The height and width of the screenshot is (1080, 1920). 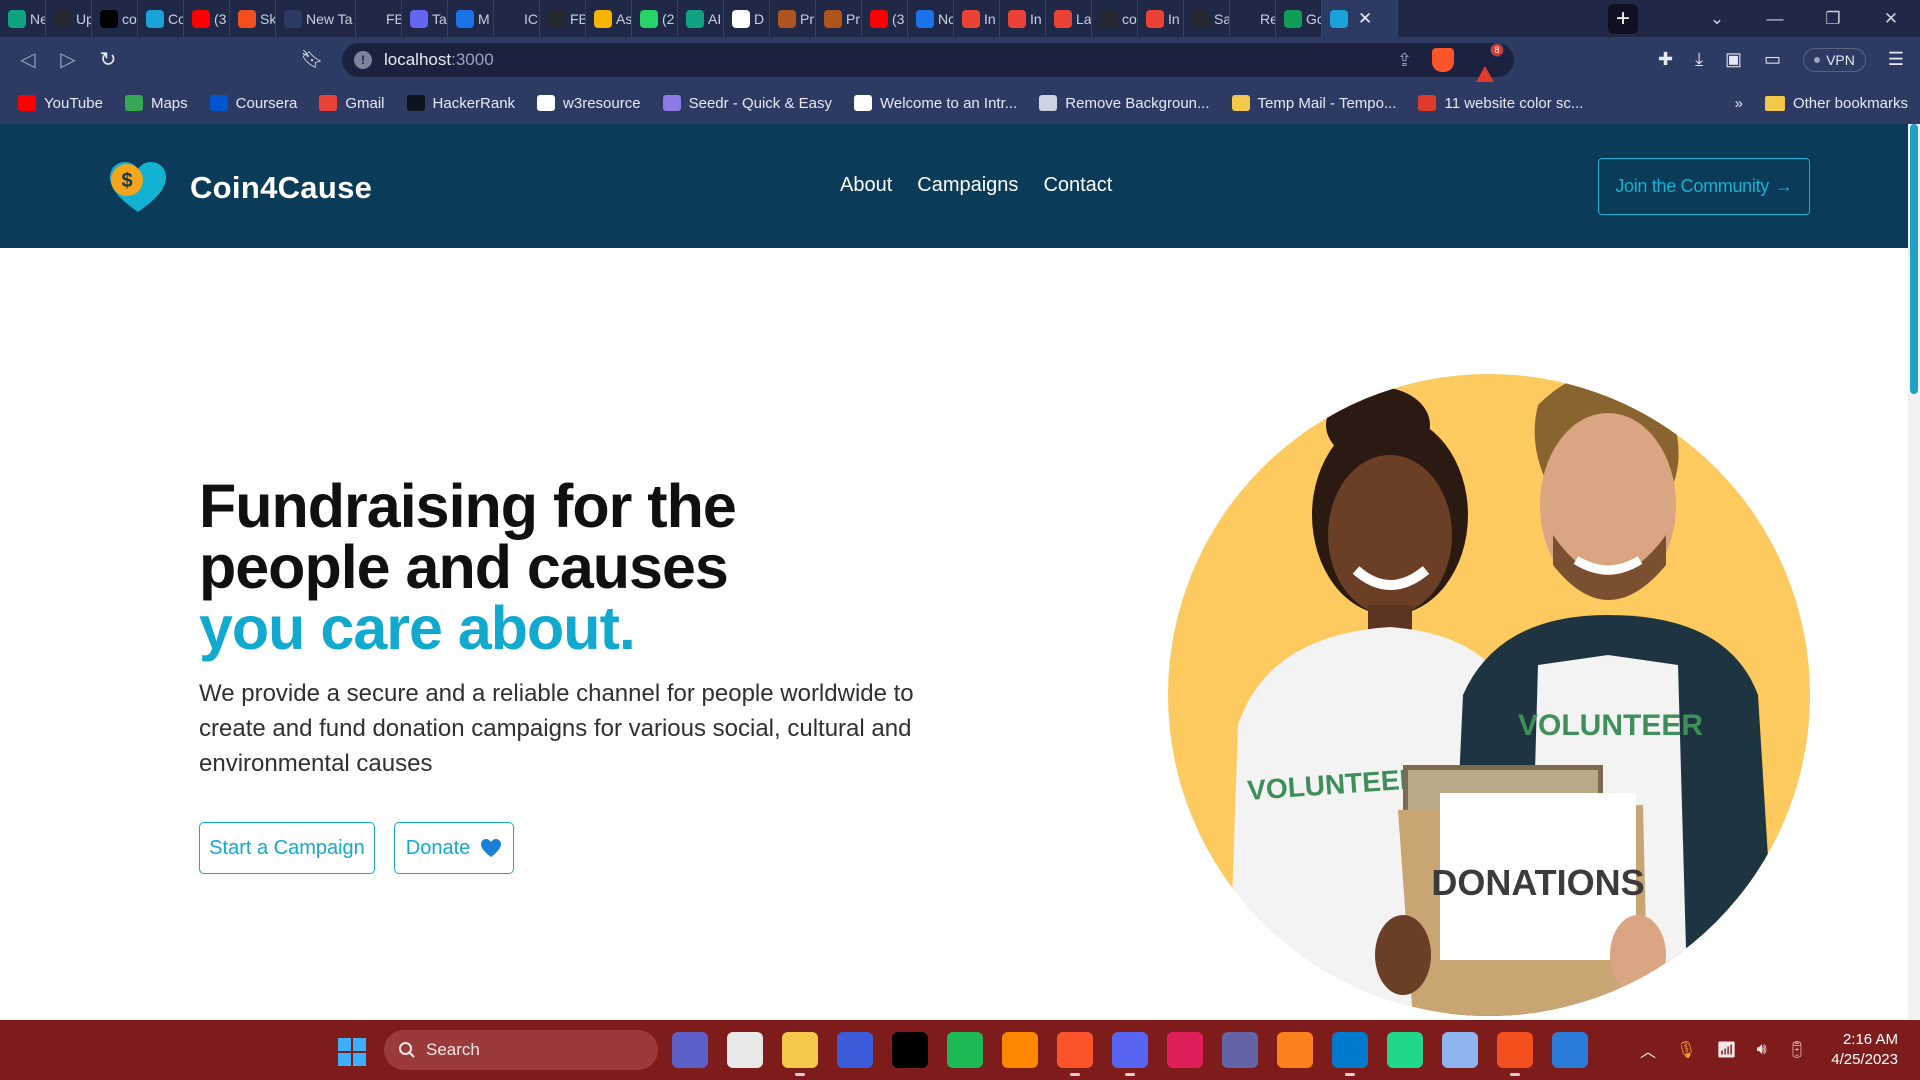 What do you see at coordinates (1914, 259) in the screenshot?
I see `scrollbar-thumb` at bounding box center [1914, 259].